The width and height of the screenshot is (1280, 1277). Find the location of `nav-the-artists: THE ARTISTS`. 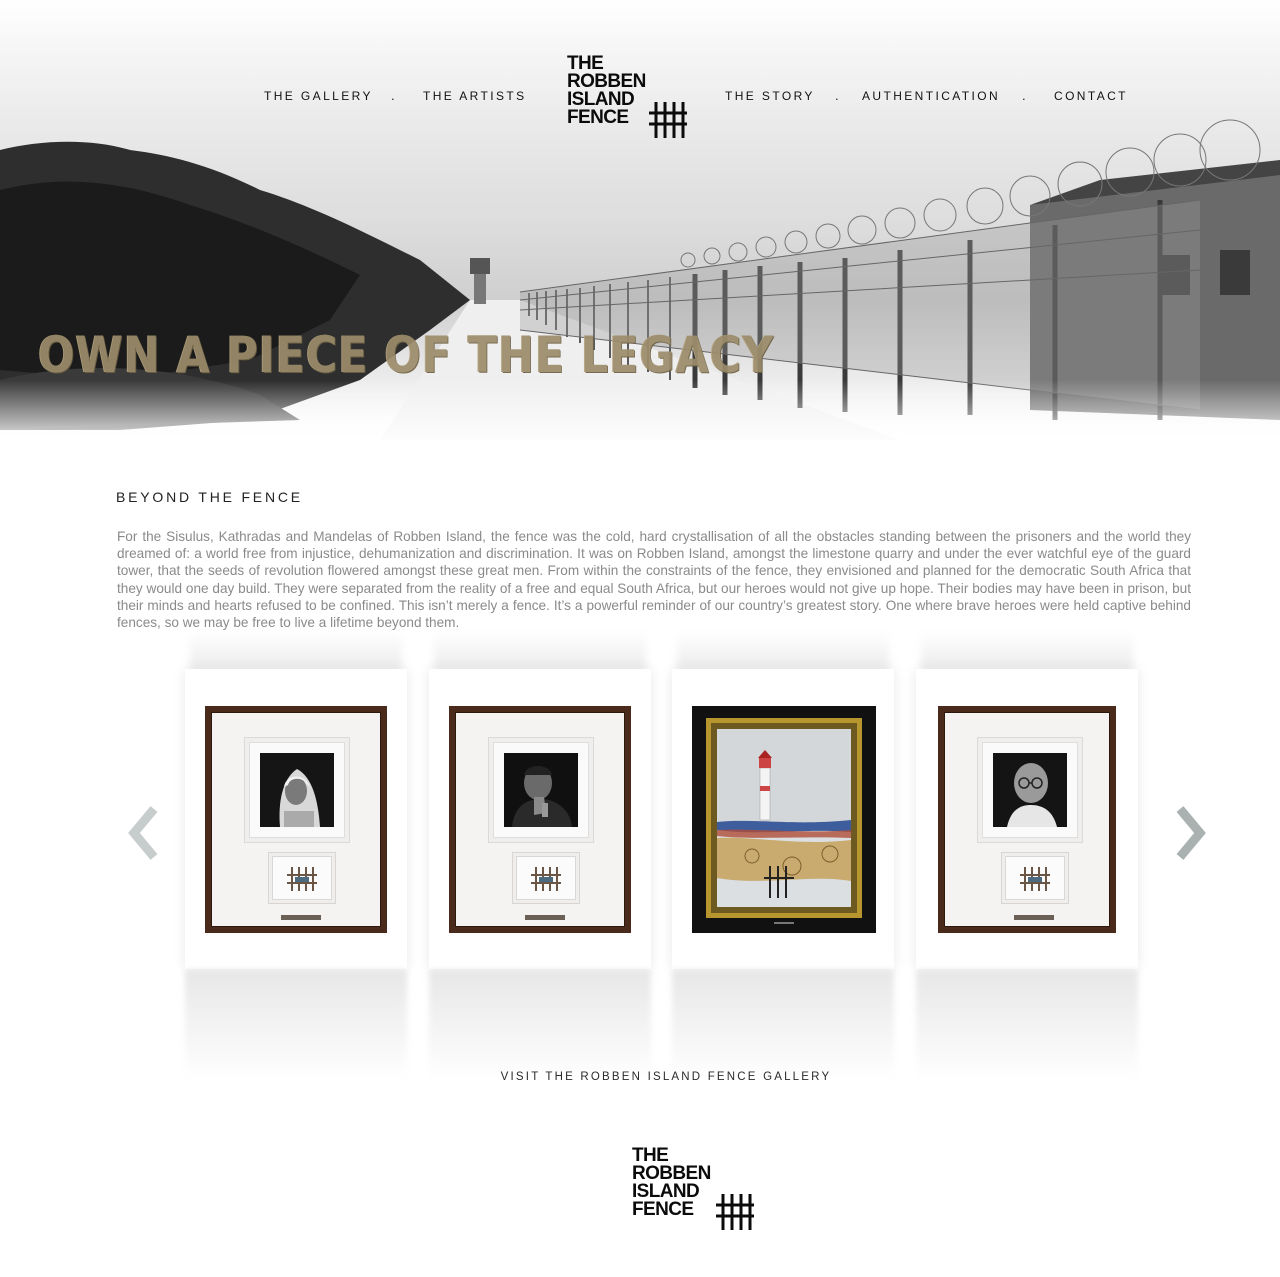

nav-the-artists: THE ARTISTS is located at coordinates (475, 96).